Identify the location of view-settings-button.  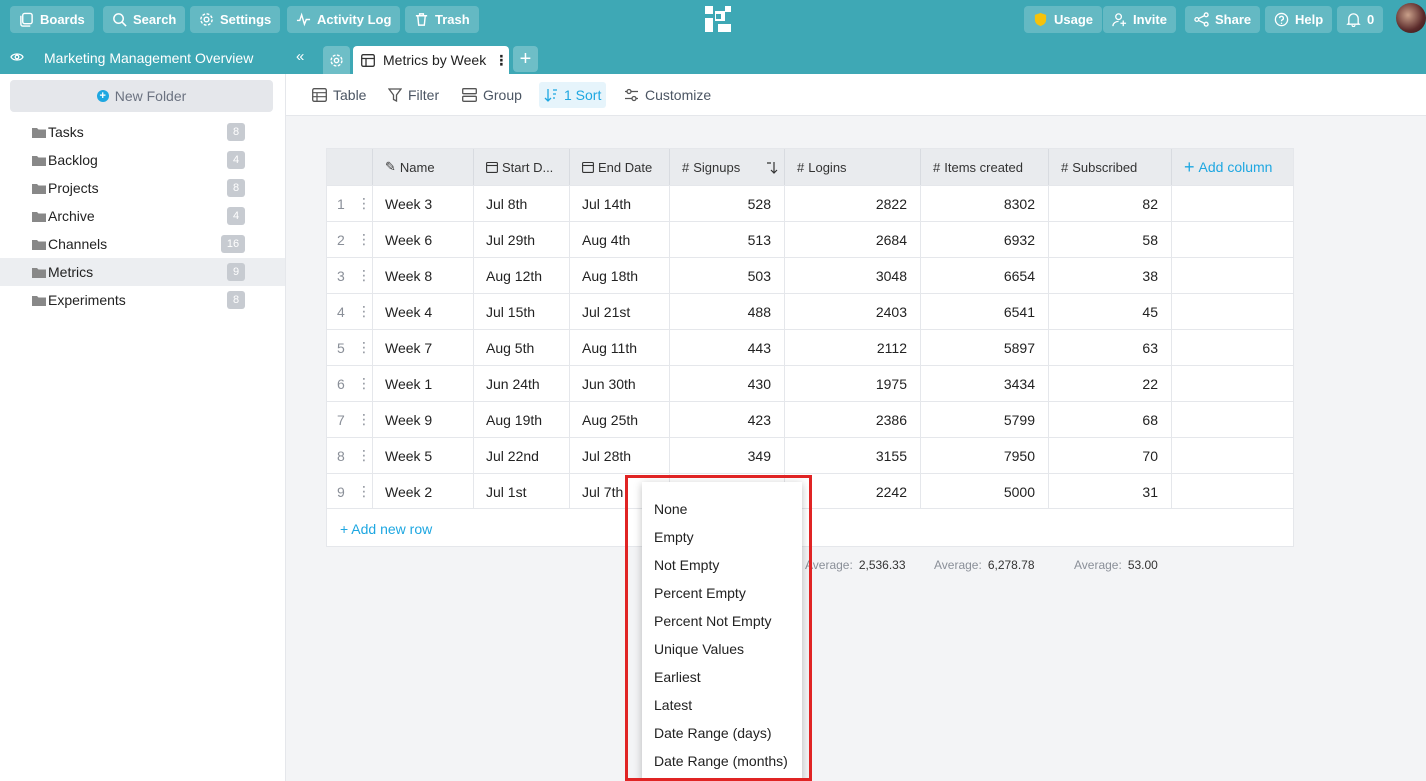
(336, 60).